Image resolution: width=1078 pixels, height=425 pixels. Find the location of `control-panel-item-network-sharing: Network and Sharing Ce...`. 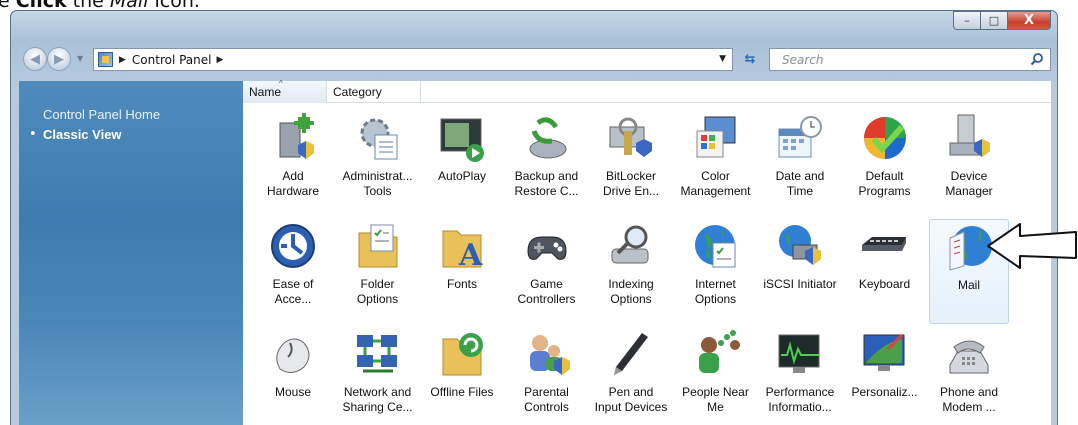

control-panel-item-network-sharing: Network and Sharing Ce... is located at coordinates (378, 376).